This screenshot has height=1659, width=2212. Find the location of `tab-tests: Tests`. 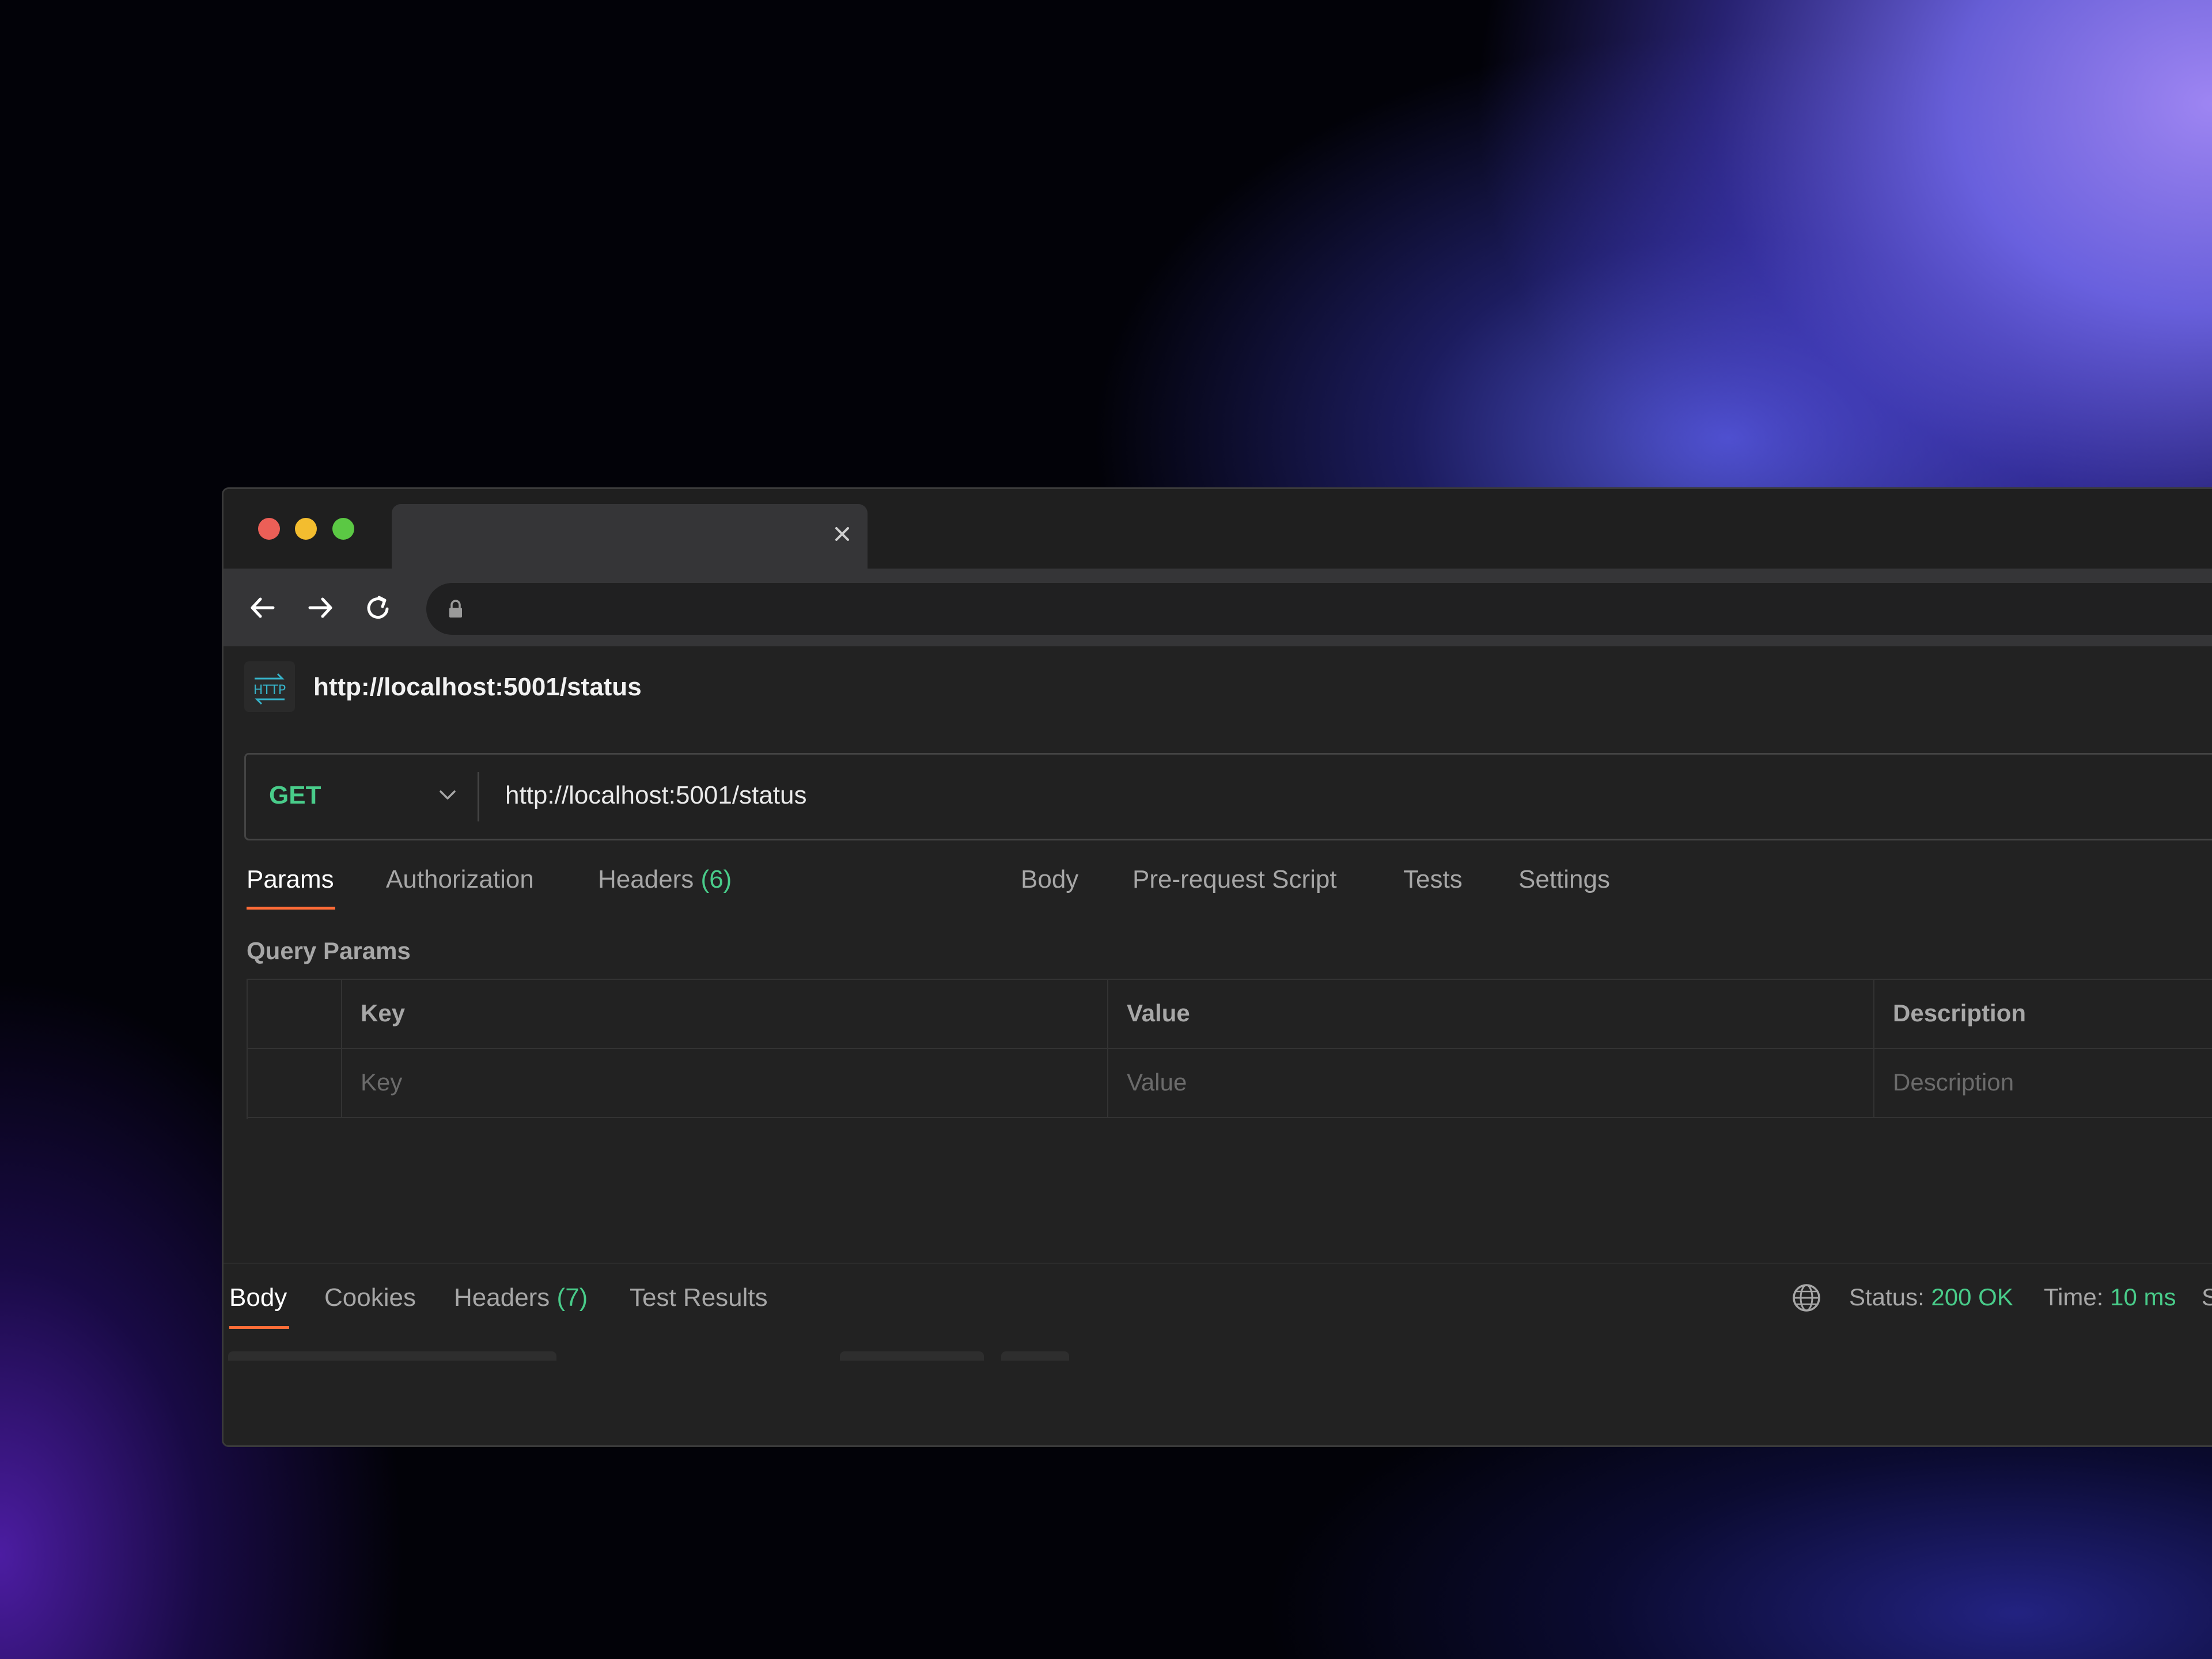

tab-tests: Tests is located at coordinates (1433, 879).